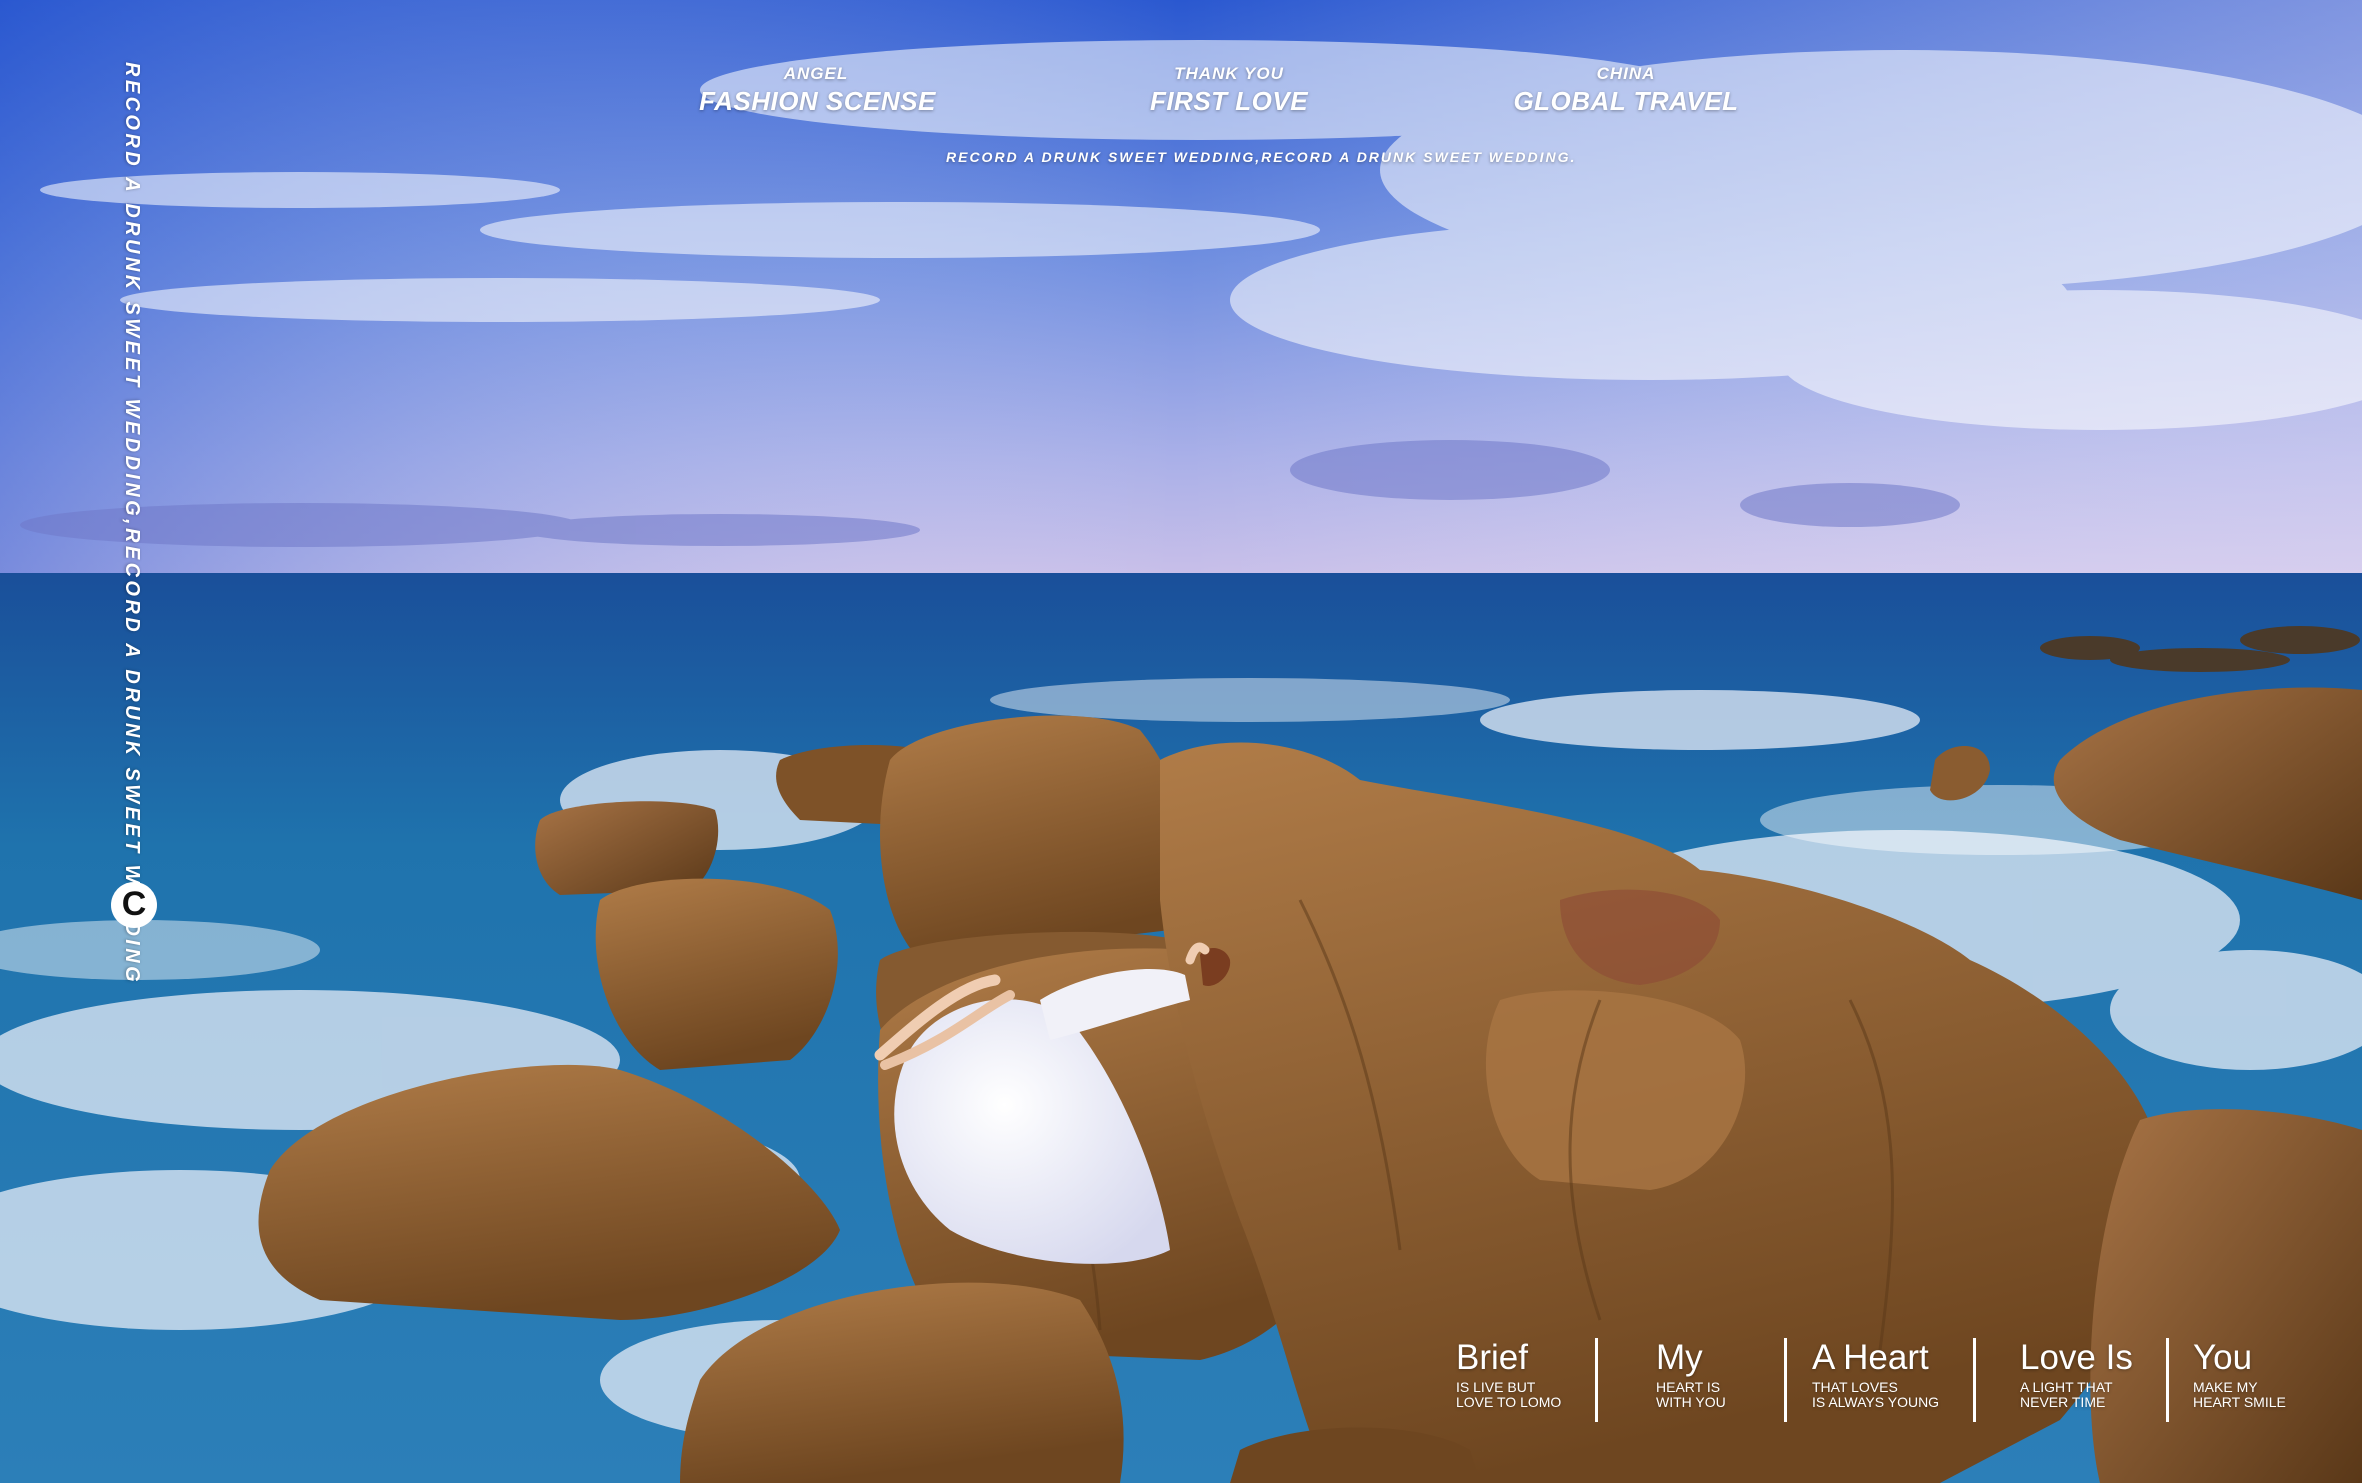 This screenshot has width=2362, height=1483. What do you see at coordinates (2066, 1387) in the screenshot?
I see `footer-line: A LIGHT THAT` at bounding box center [2066, 1387].